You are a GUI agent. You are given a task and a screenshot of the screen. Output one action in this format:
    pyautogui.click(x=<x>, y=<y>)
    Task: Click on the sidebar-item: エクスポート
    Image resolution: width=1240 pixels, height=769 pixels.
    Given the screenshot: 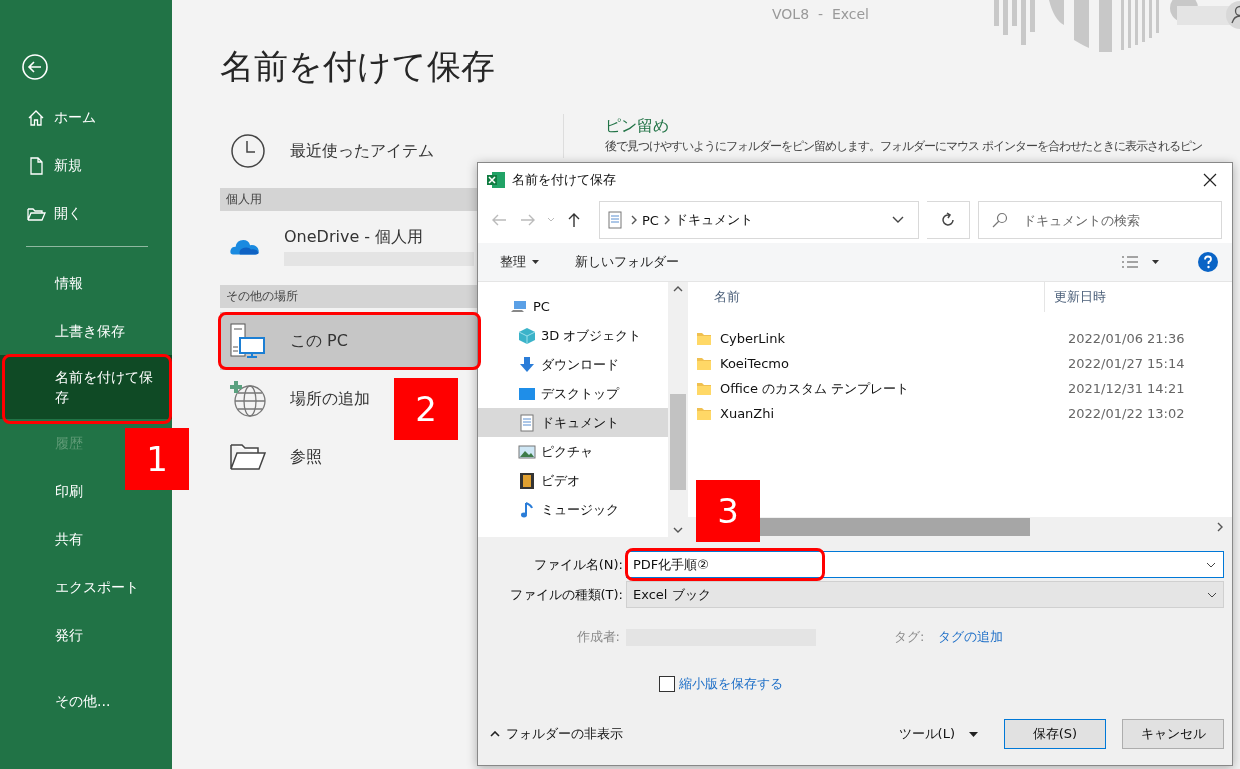 What is the action you would take?
    pyautogui.click(x=76, y=587)
    